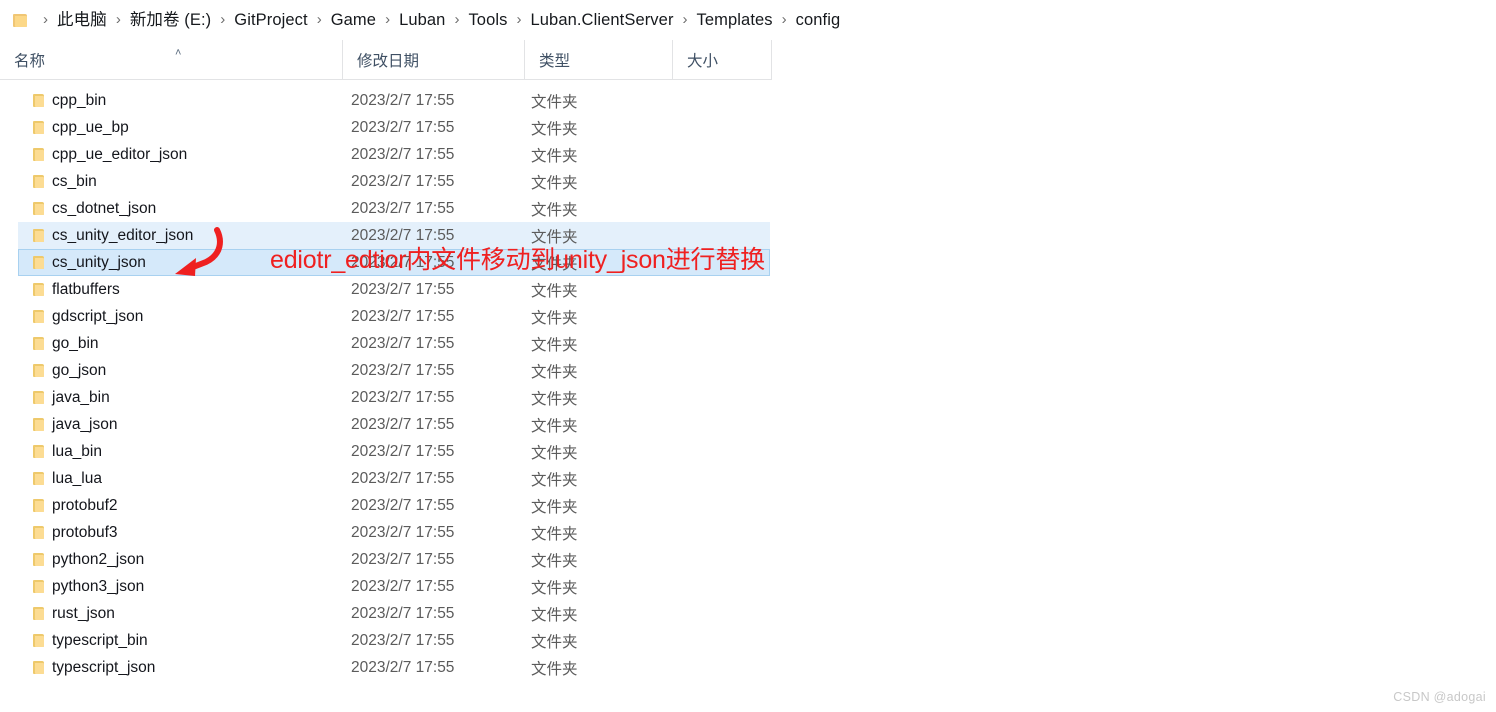  What do you see at coordinates (66, 478) in the screenshot?
I see `cell-name: lua_lua` at bounding box center [66, 478].